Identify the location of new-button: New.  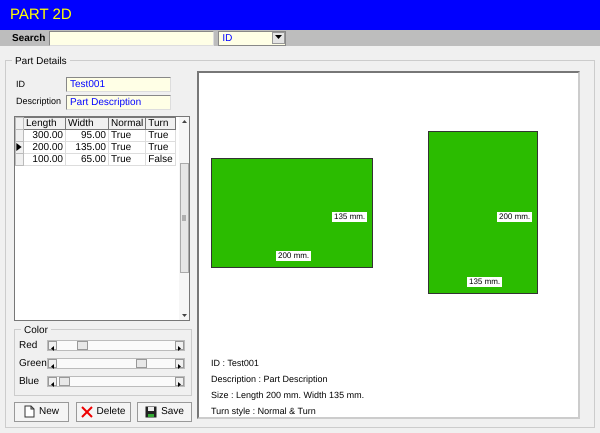
(41, 412).